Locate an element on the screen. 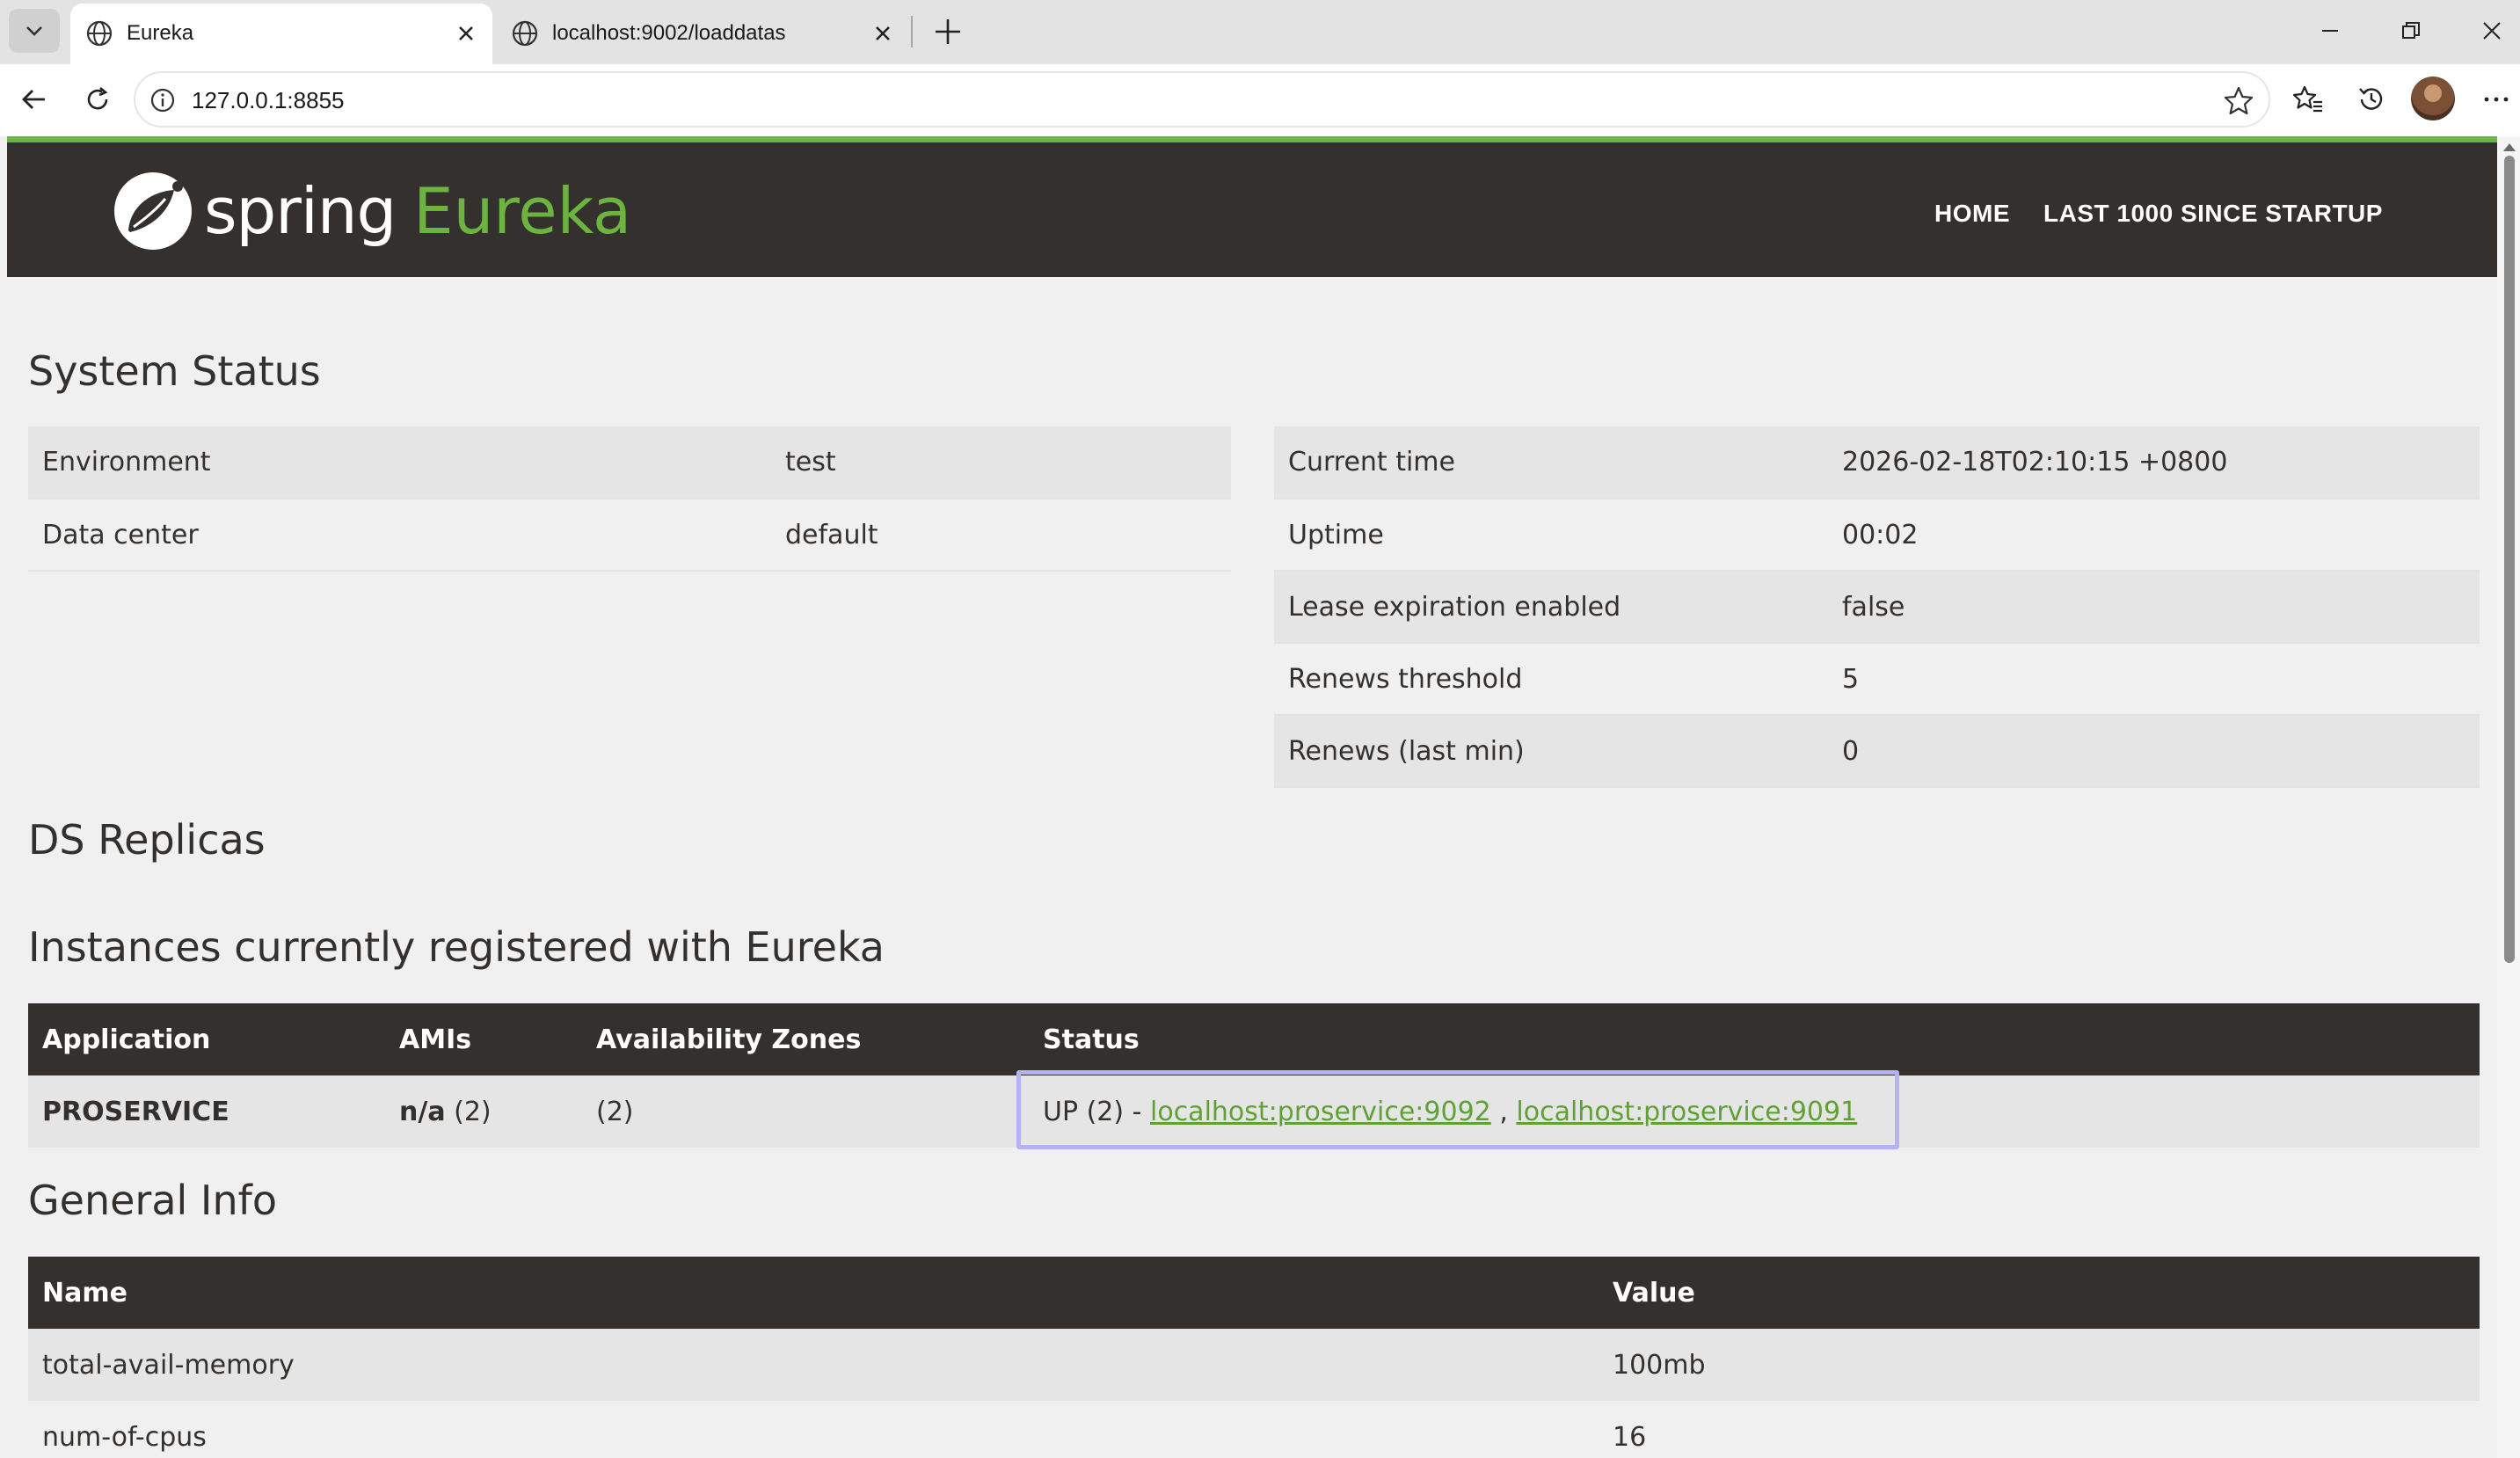 The height and width of the screenshot is (1458, 2520). restore-icon is located at coordinates (2411, 30).